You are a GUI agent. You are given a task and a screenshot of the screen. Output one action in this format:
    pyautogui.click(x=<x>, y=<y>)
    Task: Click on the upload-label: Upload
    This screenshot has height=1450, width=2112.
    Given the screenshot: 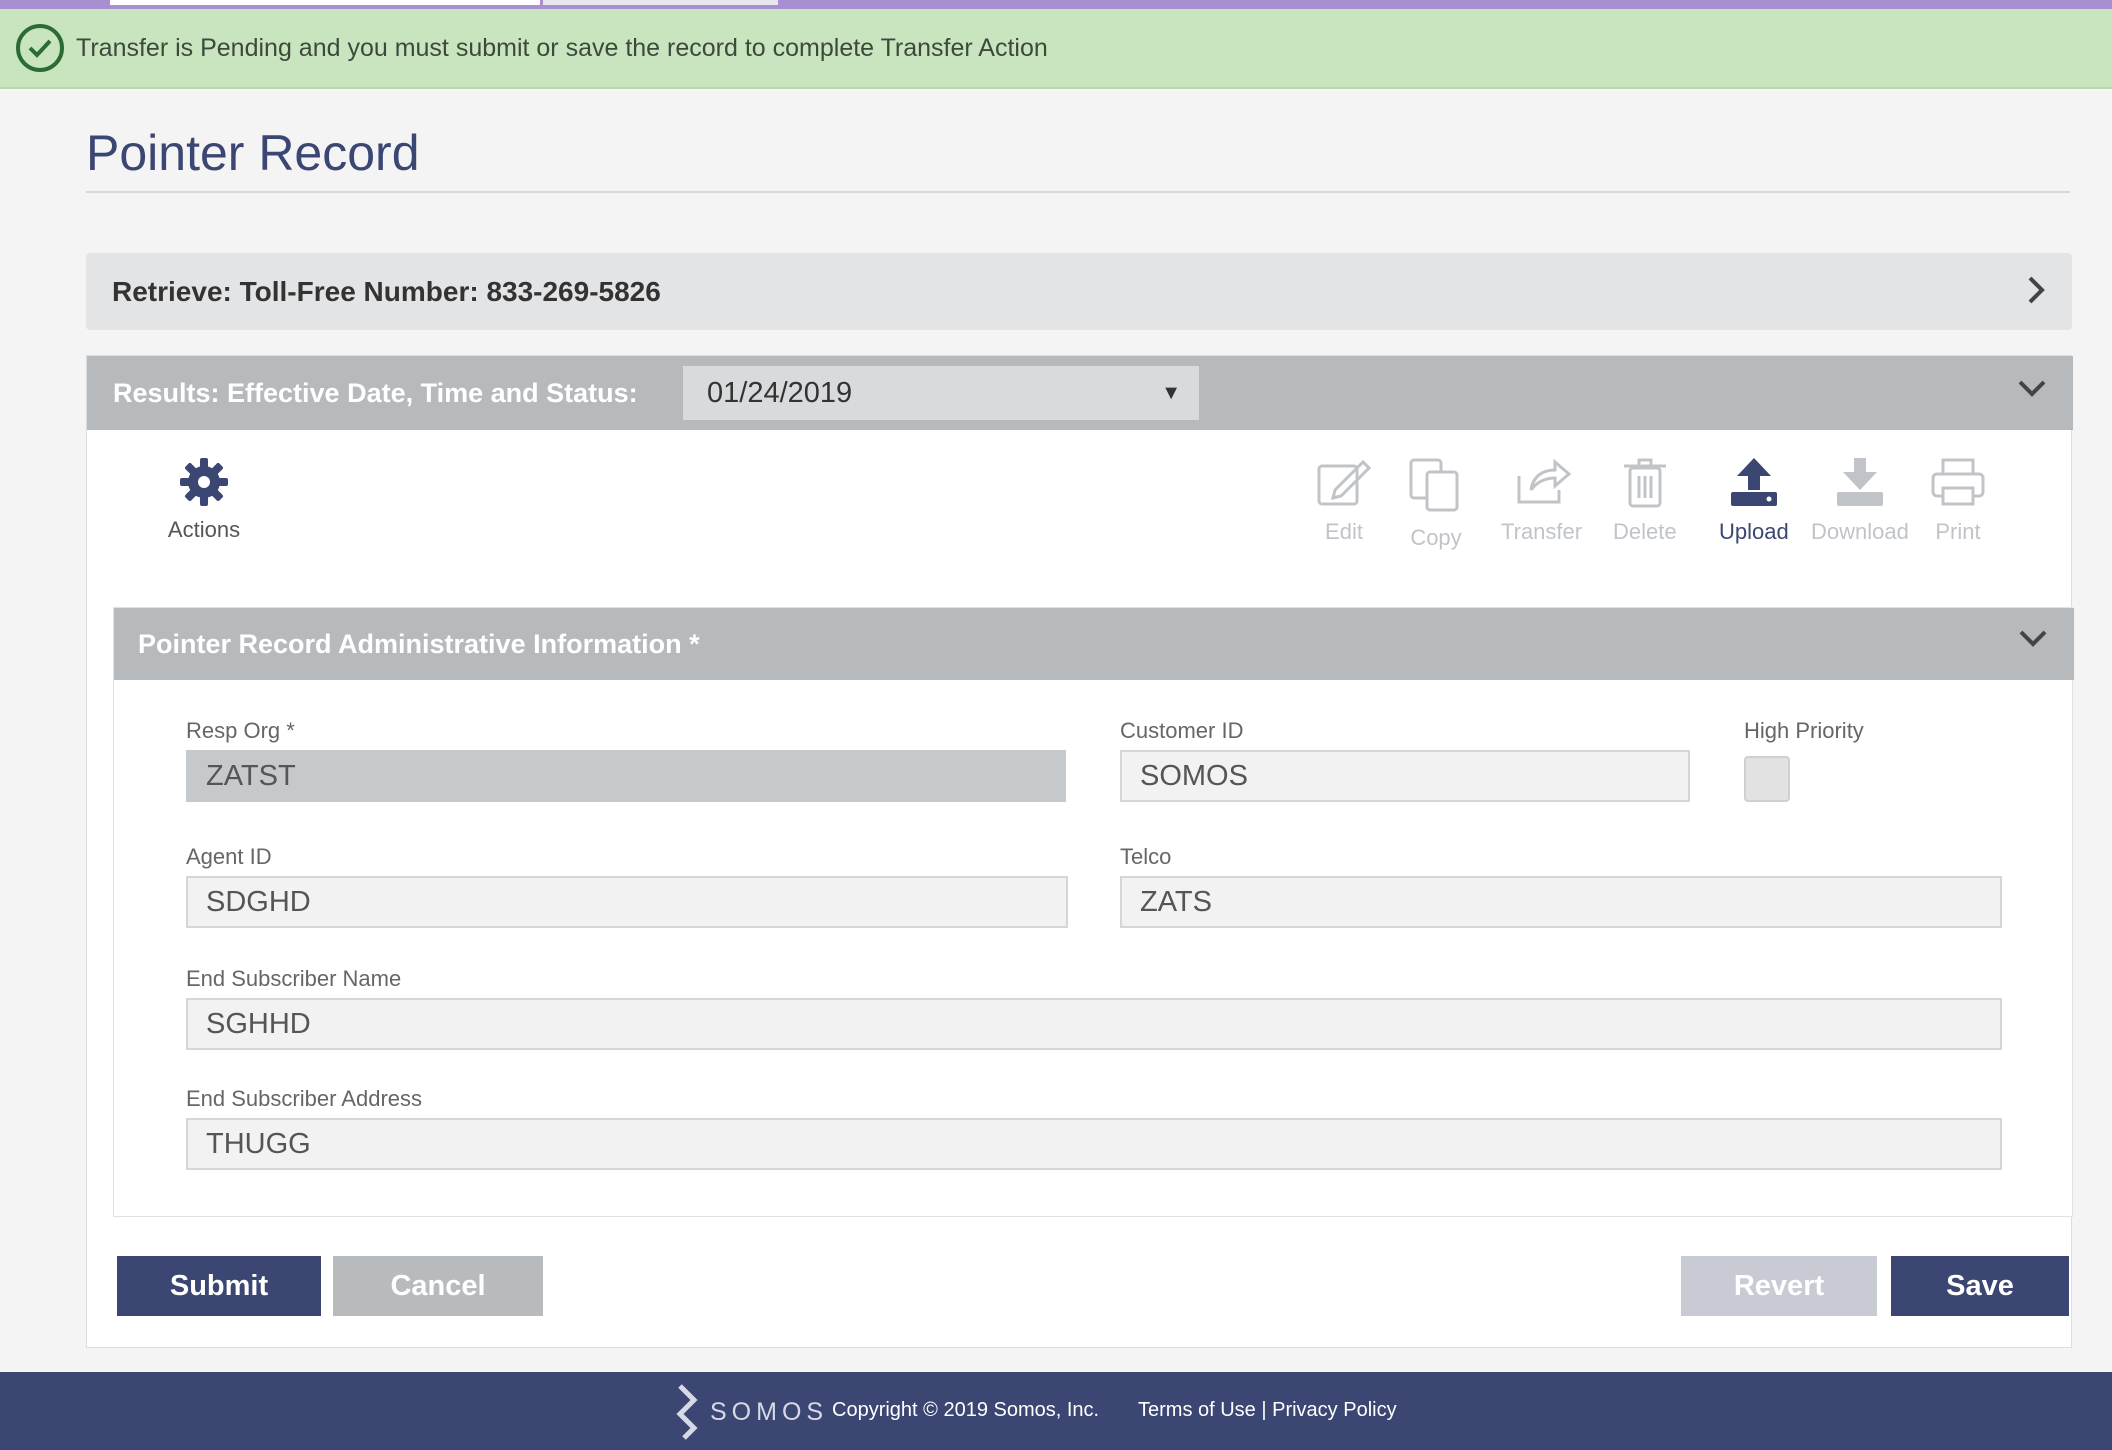 What is the action you would take?
    pyautogui.click(x=1754, y=531)
    